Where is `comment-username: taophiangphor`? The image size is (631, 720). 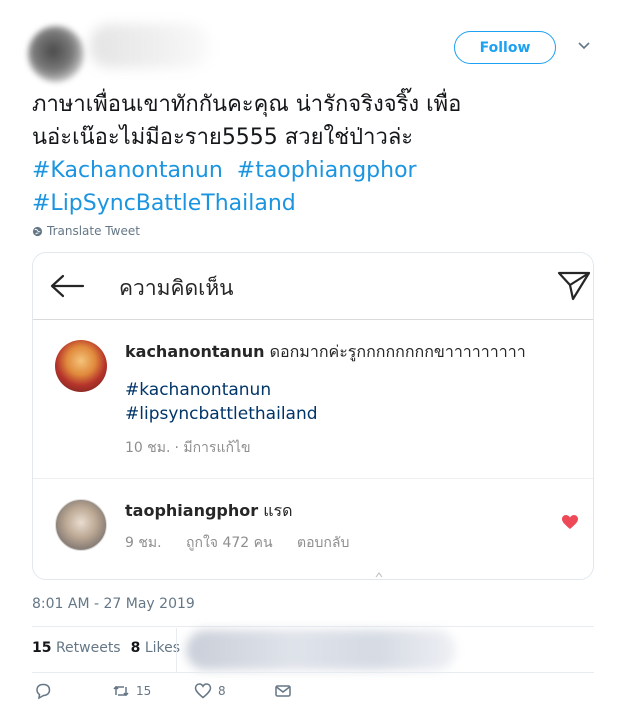
comment-username: taophiangphor is located at coordinates (192, 510).